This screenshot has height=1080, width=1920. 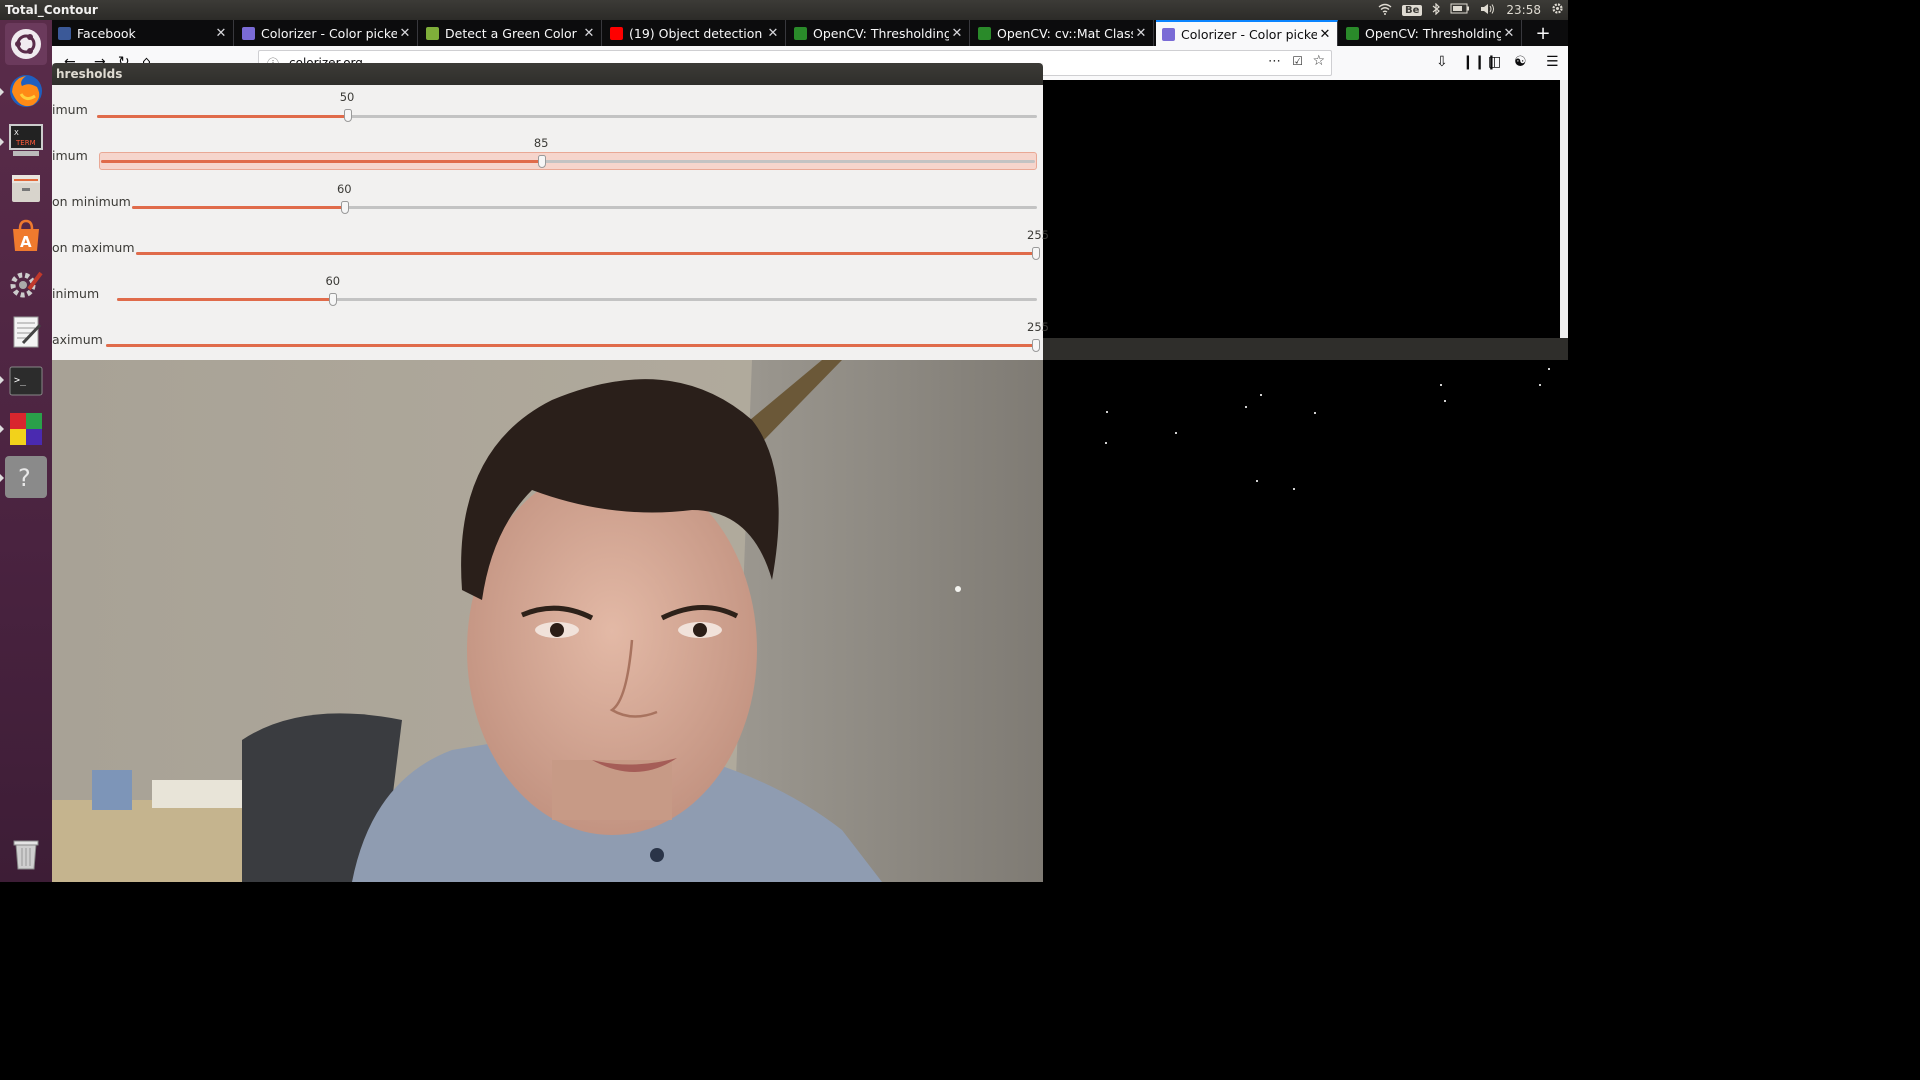 What do you see at coordinates (1552, 62) in the screenshot?
I see `menu-hamburger-icon: ☰` at bounding box center [1552, 62].